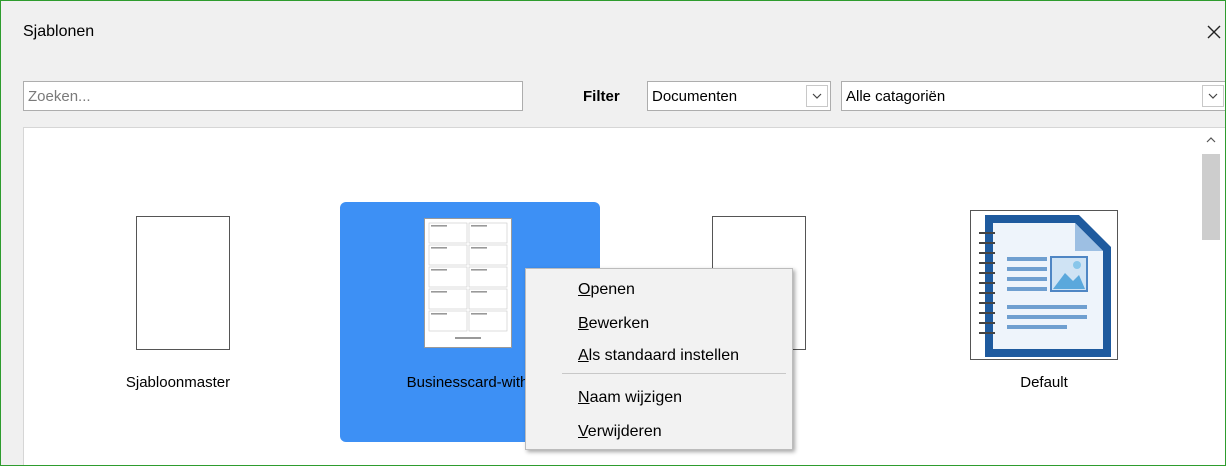 This screenshot has height=466, width=1226. I want to click on business-card-thumbnail, so click(468, 283).